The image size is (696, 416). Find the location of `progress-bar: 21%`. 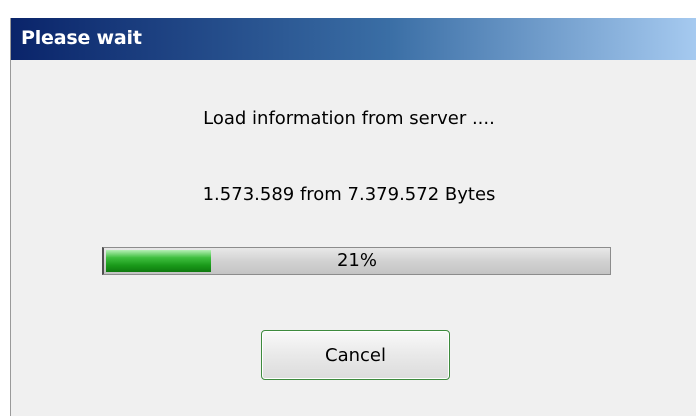

progress-bar: 21% is located at coordinates (356, 261).